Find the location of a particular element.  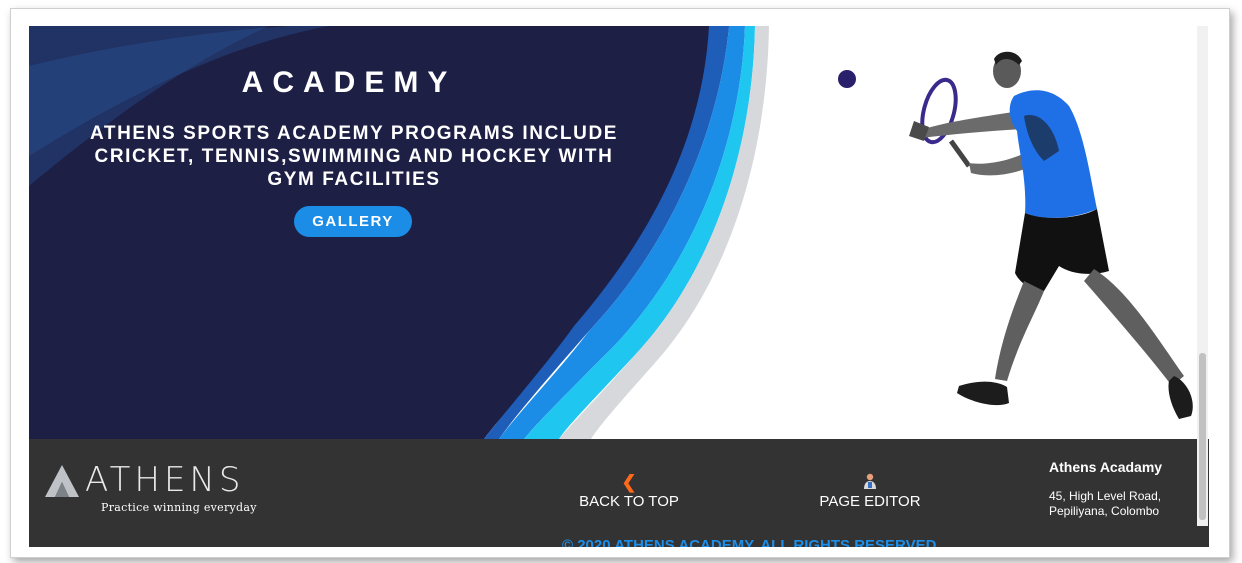

hero-subtitle-line: GYM FACILITIES is located at coordinates (354, 179).